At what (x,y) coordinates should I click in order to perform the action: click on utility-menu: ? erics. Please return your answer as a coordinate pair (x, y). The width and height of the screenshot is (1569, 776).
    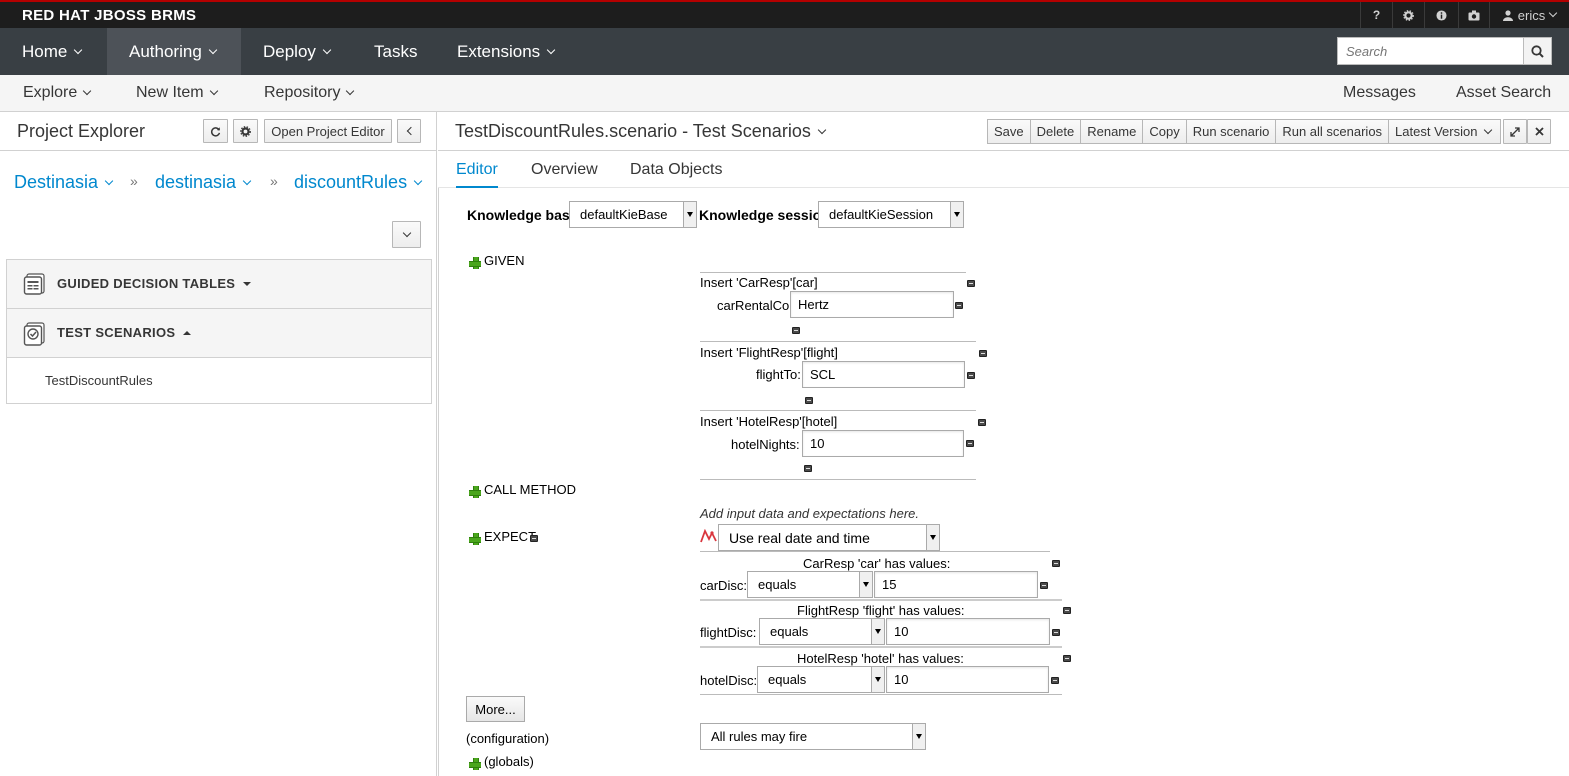
    Looking at the image, I should click on (1464, 15).